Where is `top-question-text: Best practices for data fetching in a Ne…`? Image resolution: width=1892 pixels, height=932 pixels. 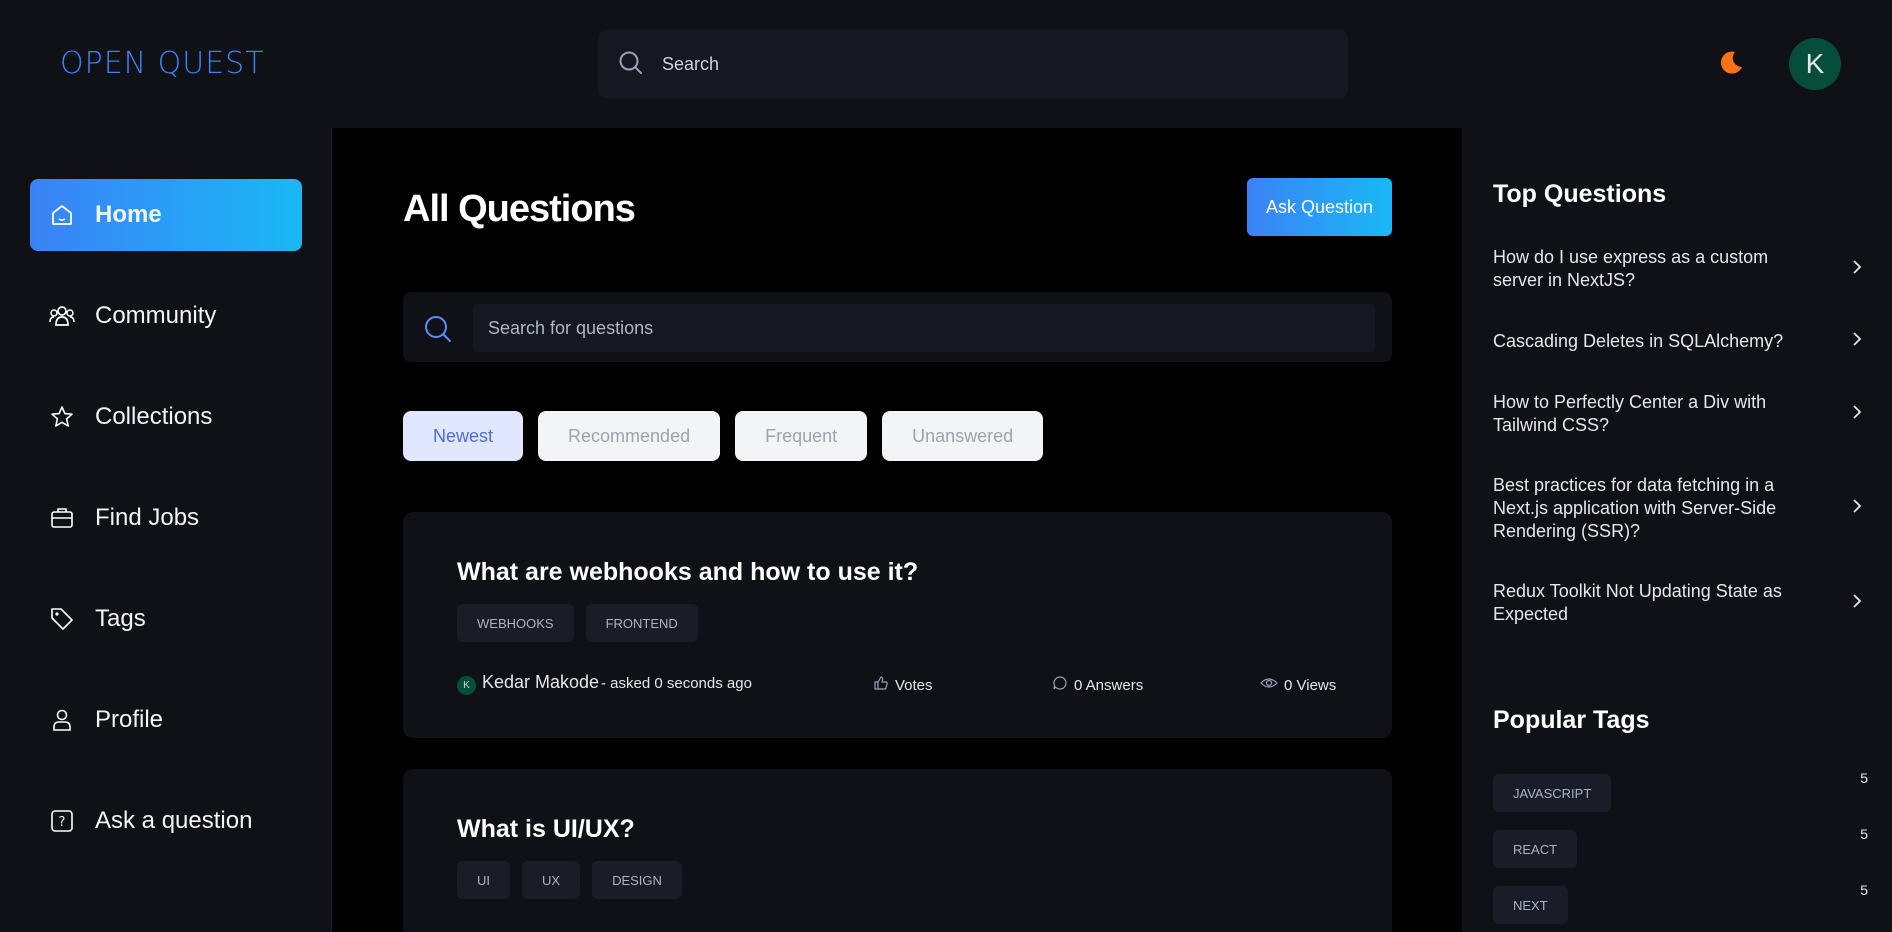 top-question-text: Best practices for data fetching in a Ne… is located at coordinates (1635, 508).